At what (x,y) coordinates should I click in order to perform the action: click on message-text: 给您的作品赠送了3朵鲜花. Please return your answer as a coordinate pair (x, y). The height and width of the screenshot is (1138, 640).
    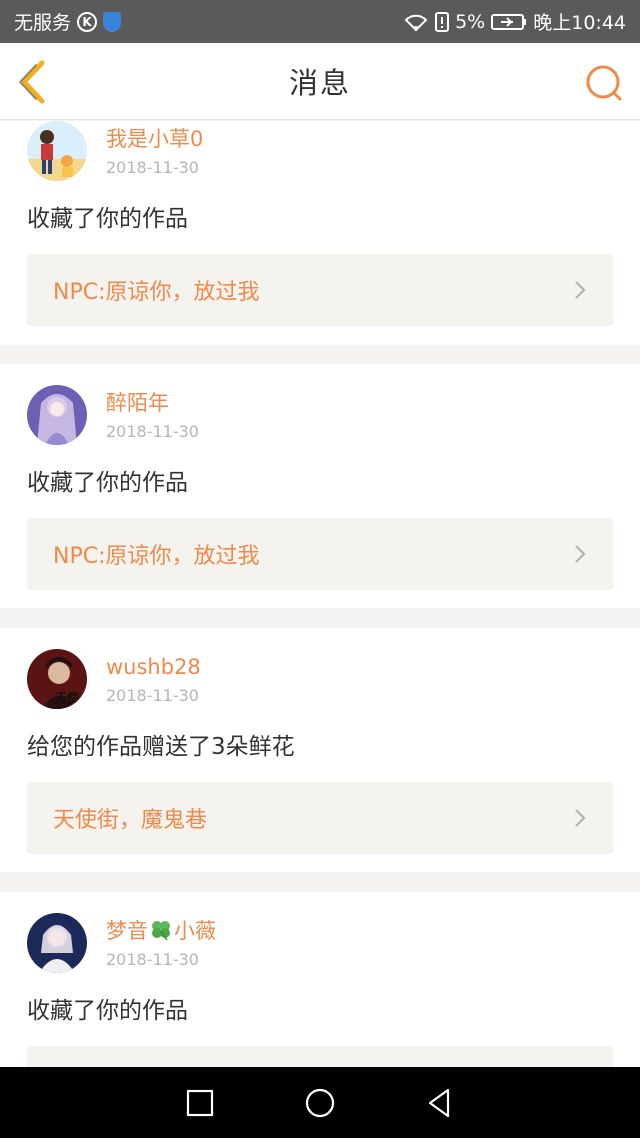
    Looking at the image, I should click on (161, 747).